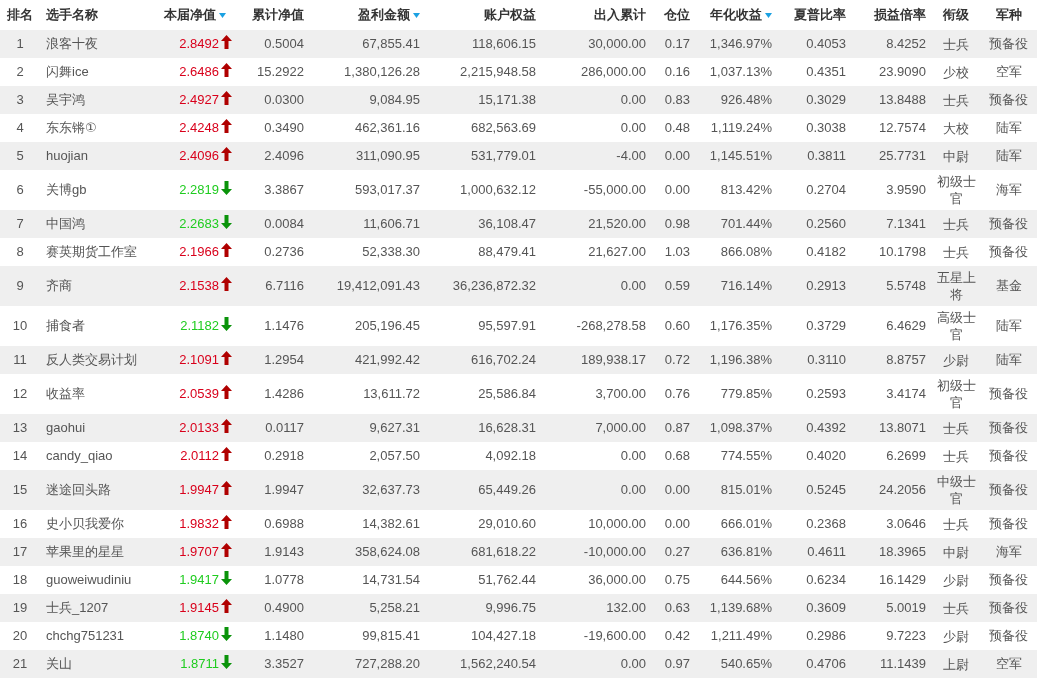 The height and width of the screenshot is (678, 1037). What do you see at coordinates (484, 608) in the screenshot?
I see `table-cell: 9,996.75` at bounding box center [484, 608].